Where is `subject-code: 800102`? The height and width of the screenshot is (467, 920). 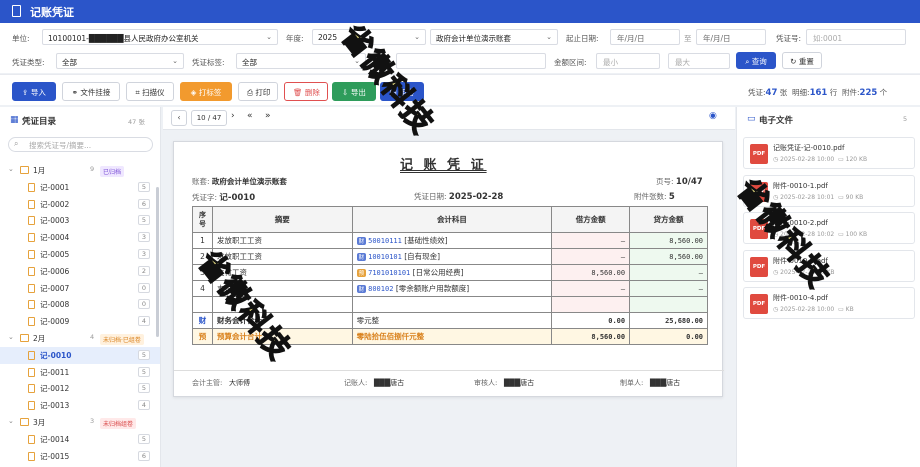
subject-code: 800102 is located at coordinates (381, 289).